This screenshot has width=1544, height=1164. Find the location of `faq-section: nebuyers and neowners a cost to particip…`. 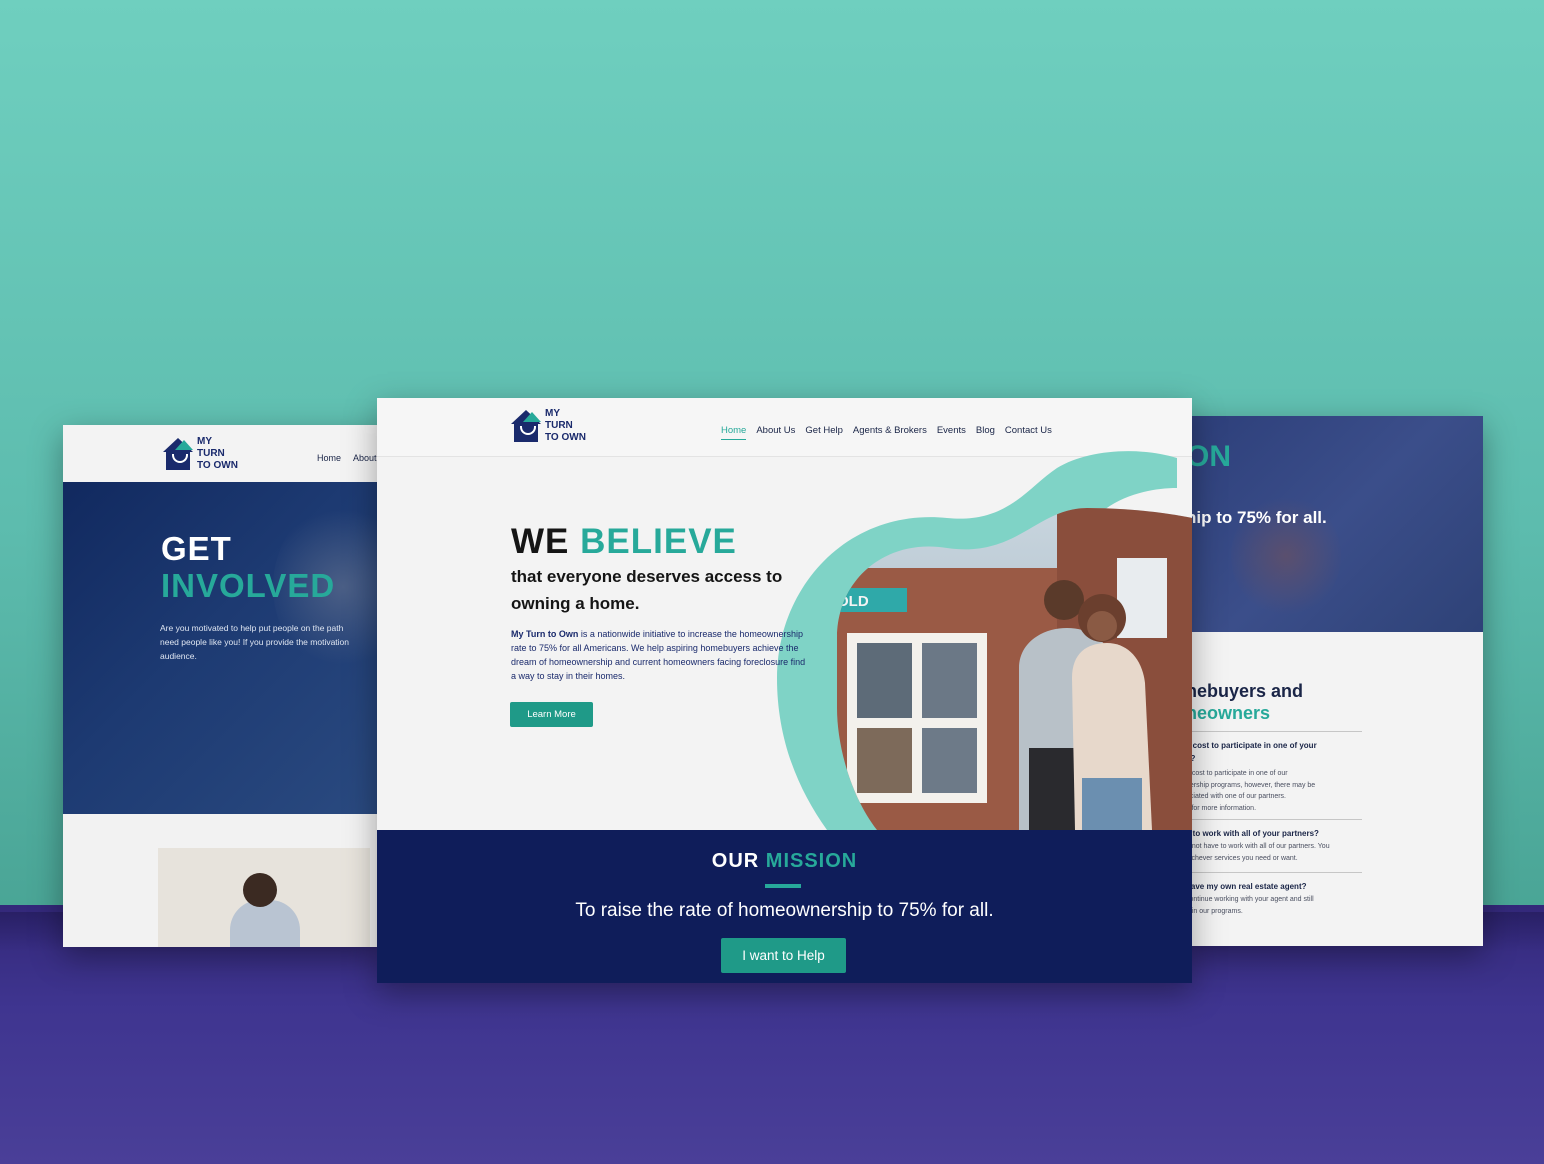

faq-section: nebuyers and neowners a cost to particip… is located at coordinates (1334, 789).